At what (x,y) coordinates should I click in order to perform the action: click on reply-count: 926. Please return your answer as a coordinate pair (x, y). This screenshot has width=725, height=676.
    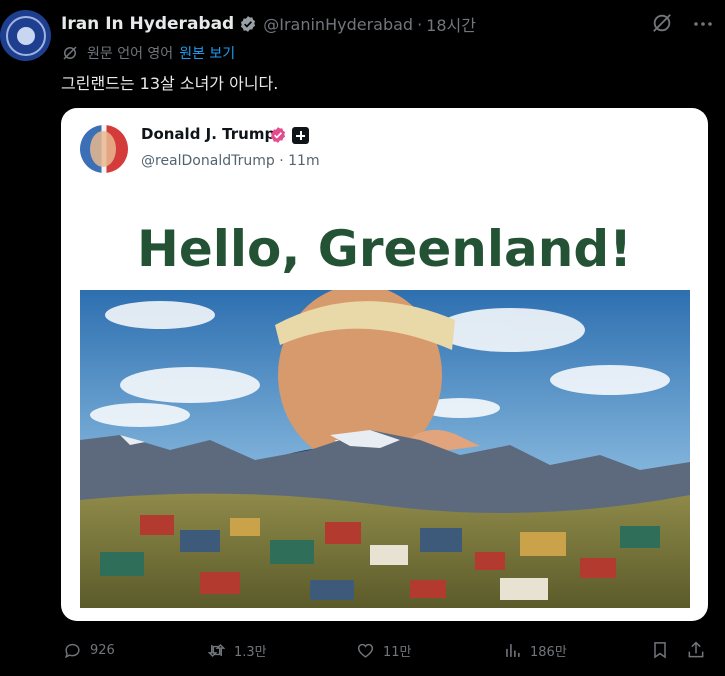
    Looking at the image, I should click on (102, 650).